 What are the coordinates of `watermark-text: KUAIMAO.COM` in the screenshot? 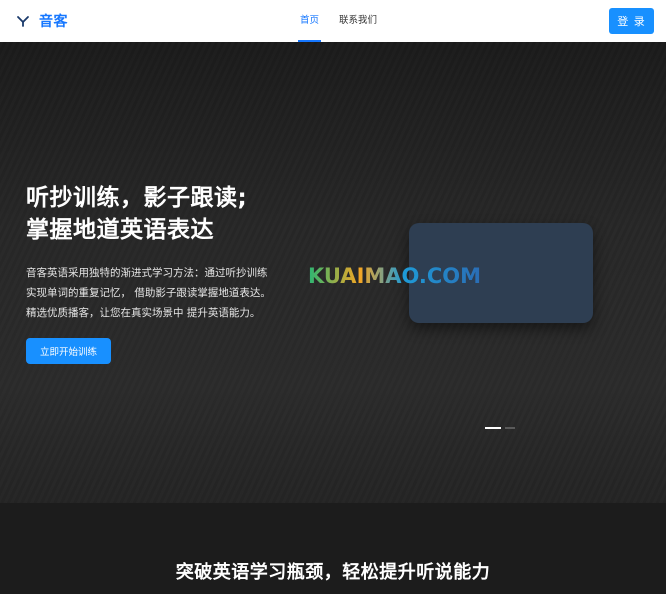 It's located at (394, 276).